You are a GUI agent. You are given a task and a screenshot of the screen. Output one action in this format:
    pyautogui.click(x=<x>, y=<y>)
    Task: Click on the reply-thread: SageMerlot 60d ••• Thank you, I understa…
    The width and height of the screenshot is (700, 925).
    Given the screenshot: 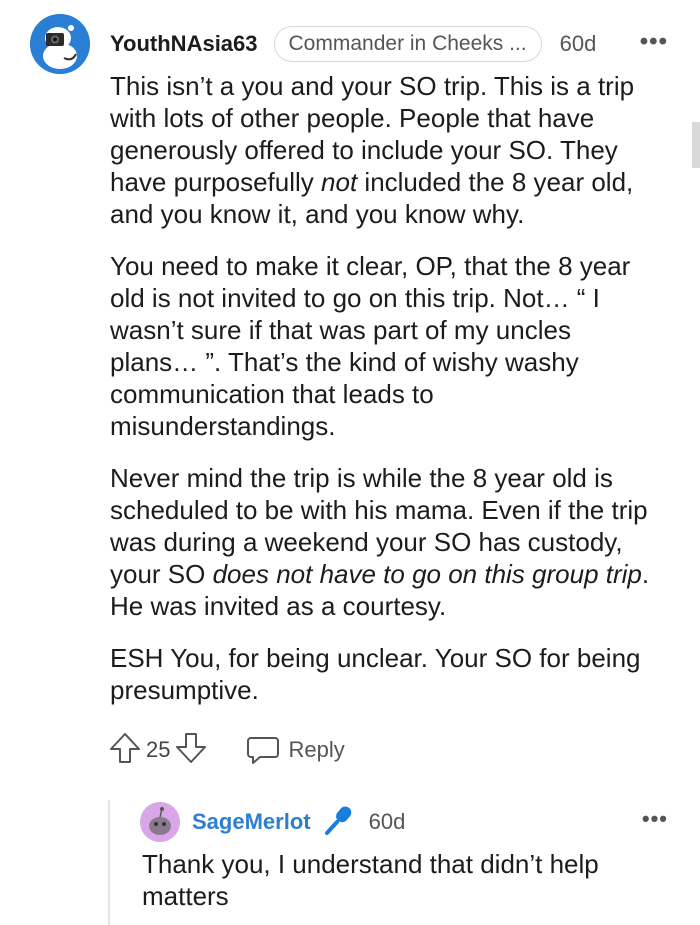 What is the action you would take?
    pyautogui.click(x=404, y=862)
    